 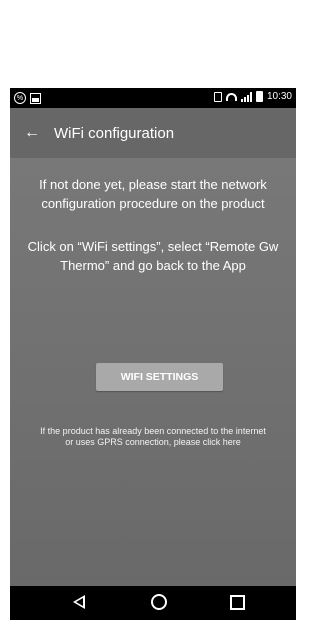 I want to click on status-bar: % 10:30, so click(x=153, y=98).